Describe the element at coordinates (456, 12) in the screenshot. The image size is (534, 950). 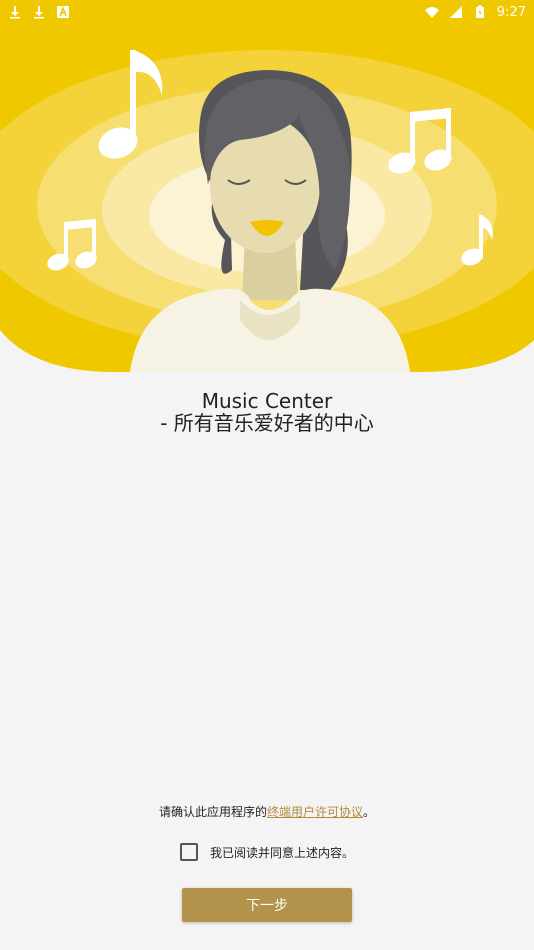
I see `signal-icon` at that location.